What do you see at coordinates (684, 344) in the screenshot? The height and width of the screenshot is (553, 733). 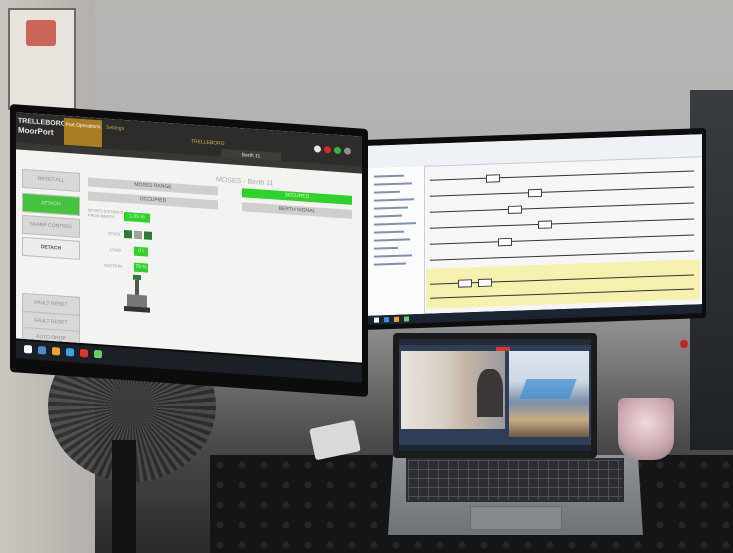 I see `red-indicator-light` at bounding box center [684, 344].